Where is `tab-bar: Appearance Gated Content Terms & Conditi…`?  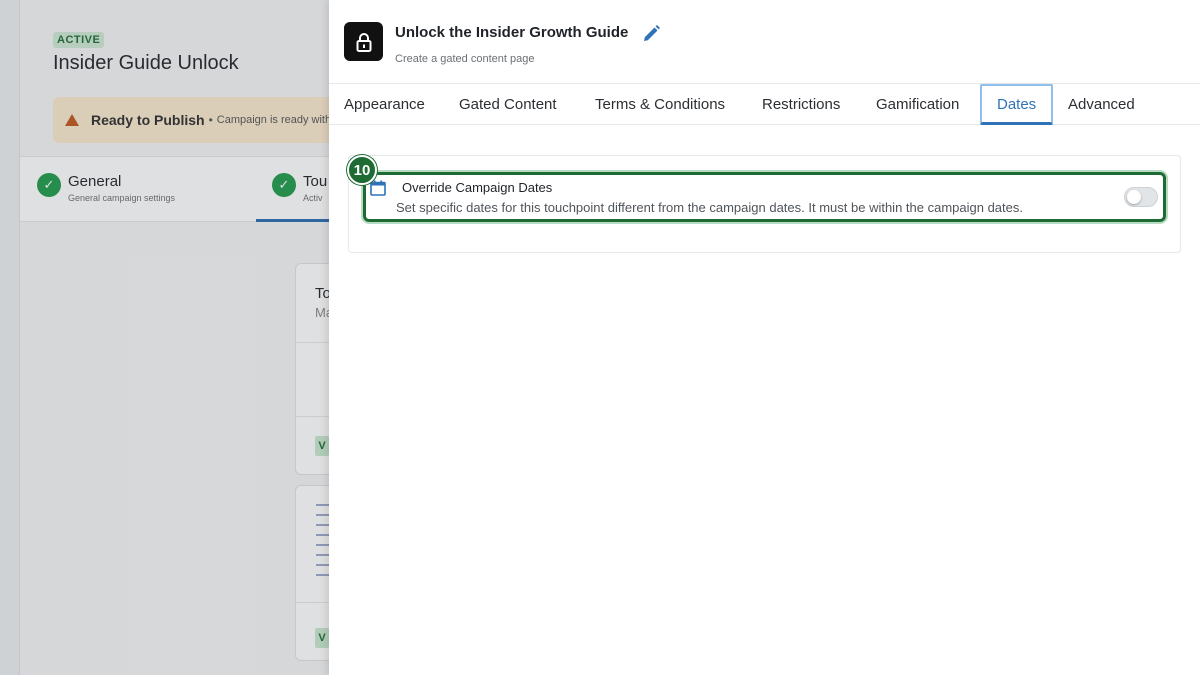 tab-bar: Appearance Gated Content Terms & Conditi… is located at coordinates (764, 104).